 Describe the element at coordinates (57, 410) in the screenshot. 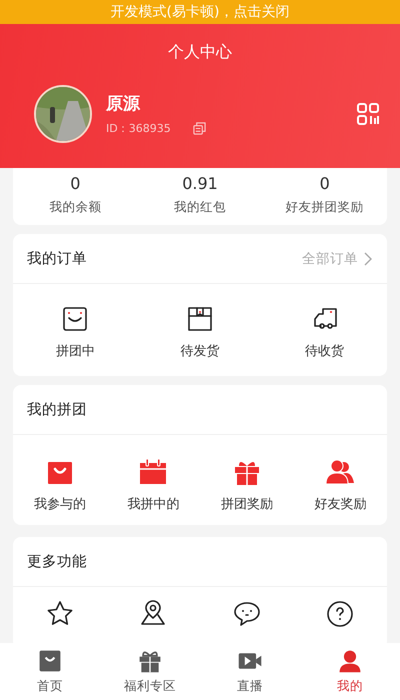

I see `section-title: 我的拼团` at that location.